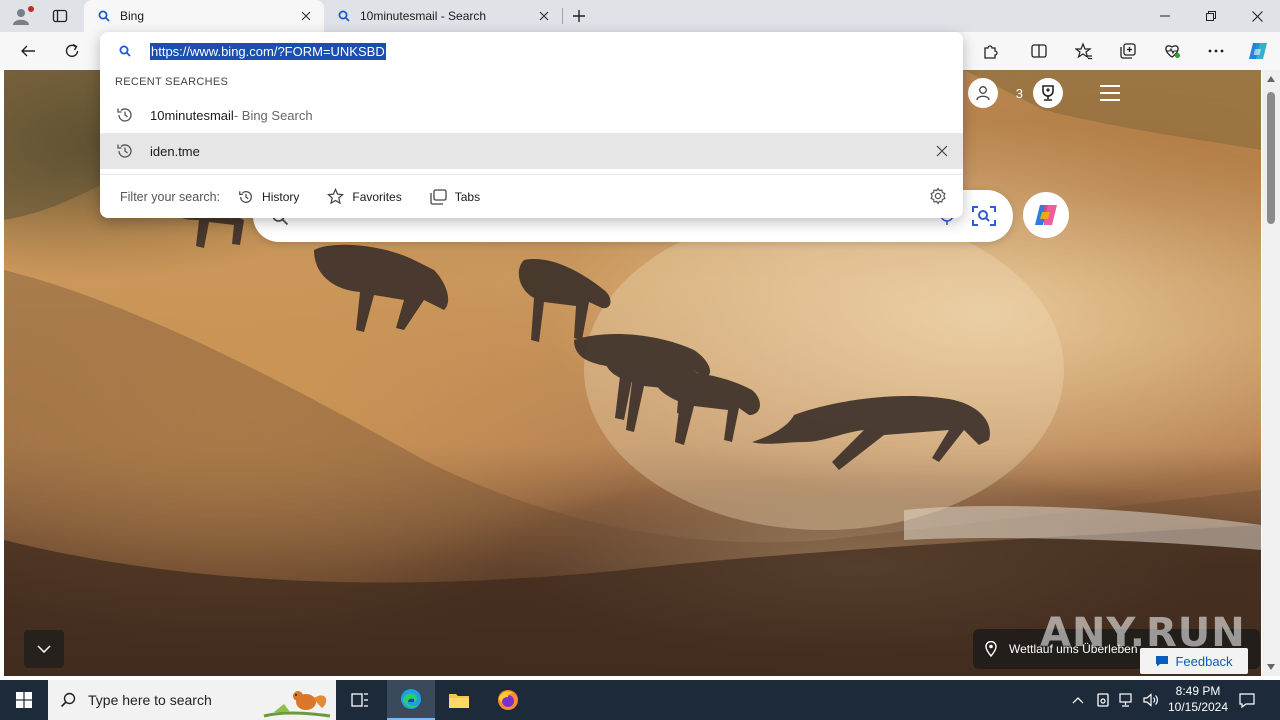 The height and width of the screenshot is (720, 1280). I want to click on feedback-icon, so click(1162, 661).